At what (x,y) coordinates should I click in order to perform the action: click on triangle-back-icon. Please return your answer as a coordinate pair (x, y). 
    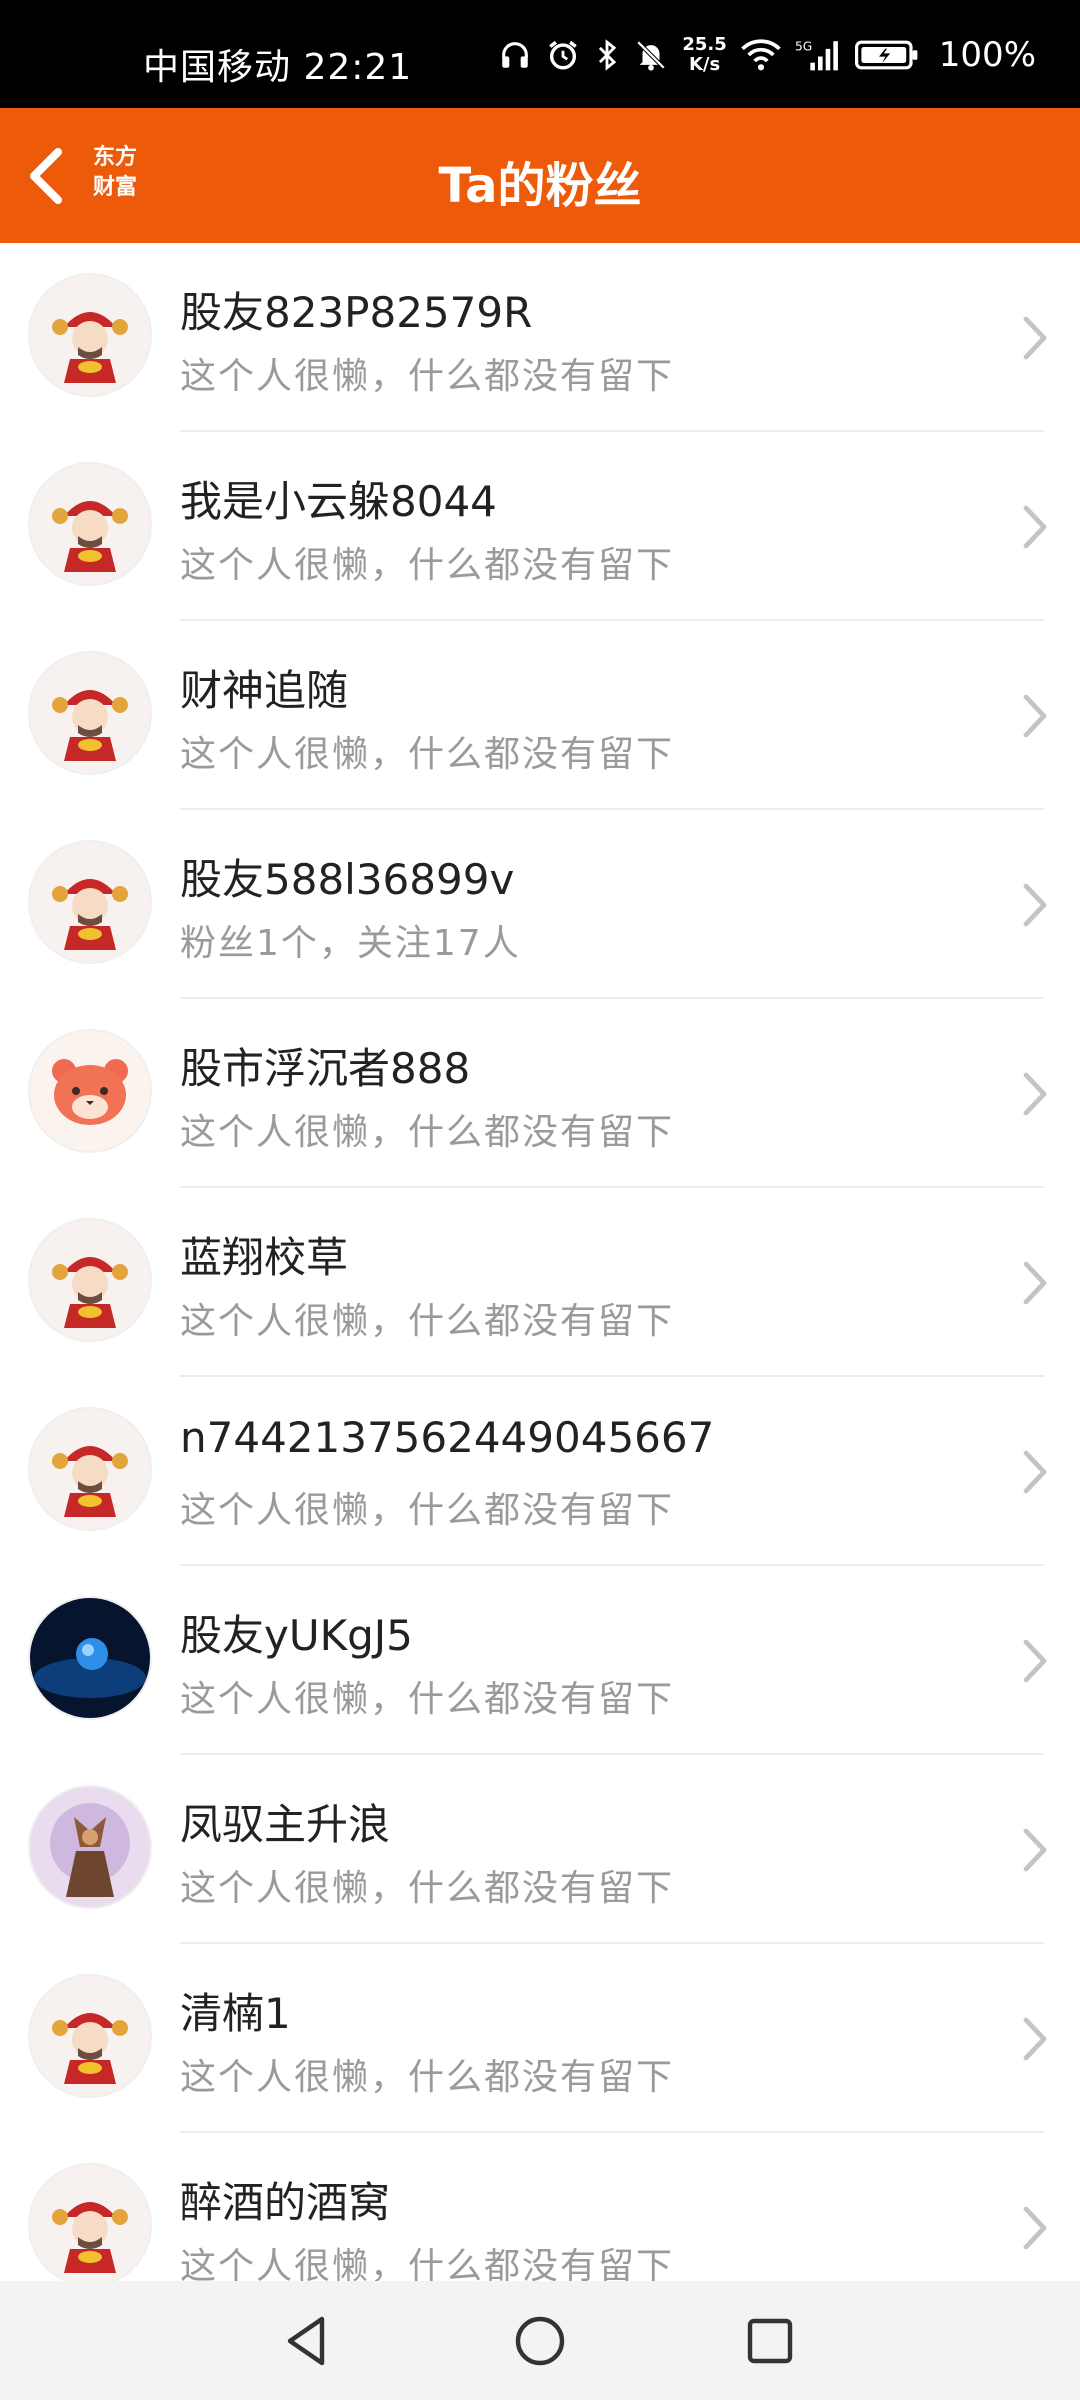
    Looking at the image, I should click on (306, 2341).